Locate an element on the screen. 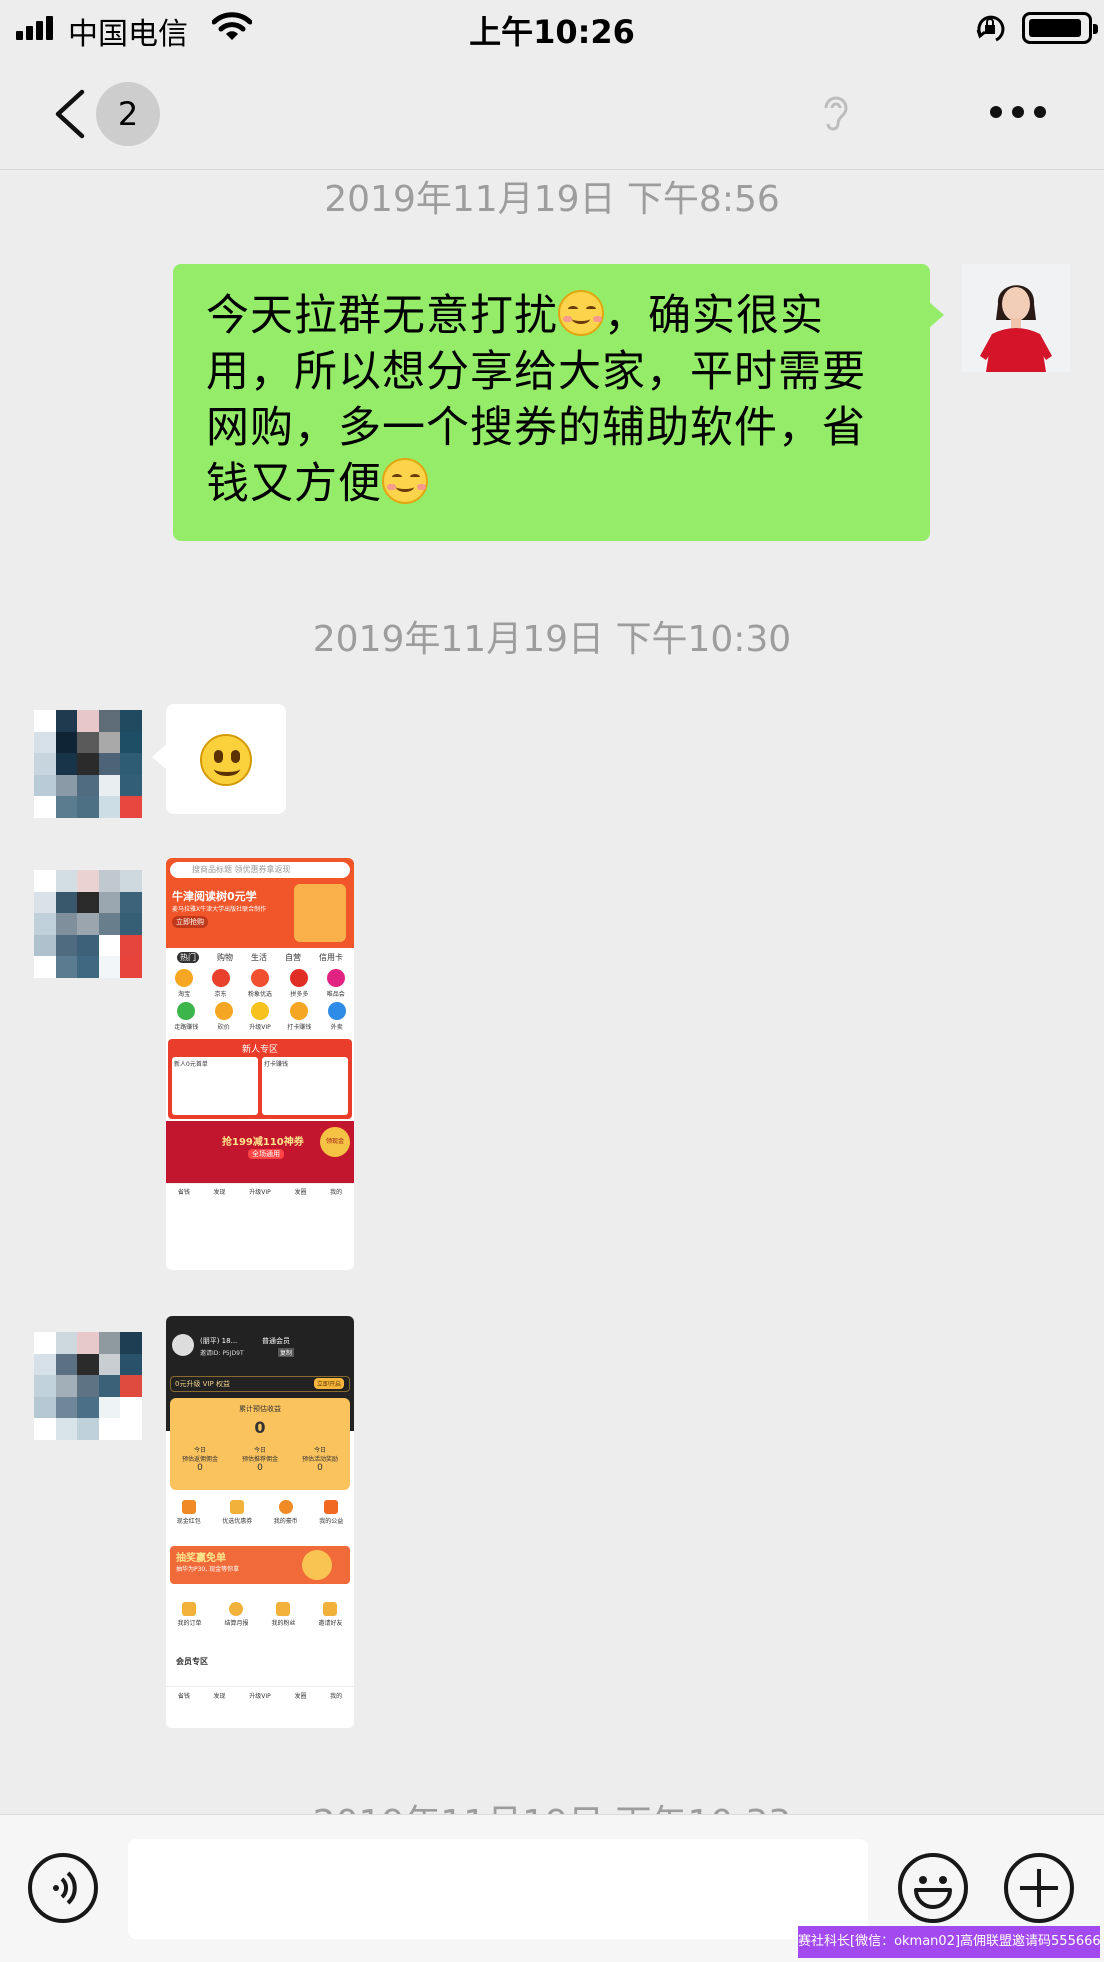 The width and height of the screenshot is (1104, 1962). category-tabs: 热门 购物 生活 自营 信用卡 is located at coordinates (260, 957).